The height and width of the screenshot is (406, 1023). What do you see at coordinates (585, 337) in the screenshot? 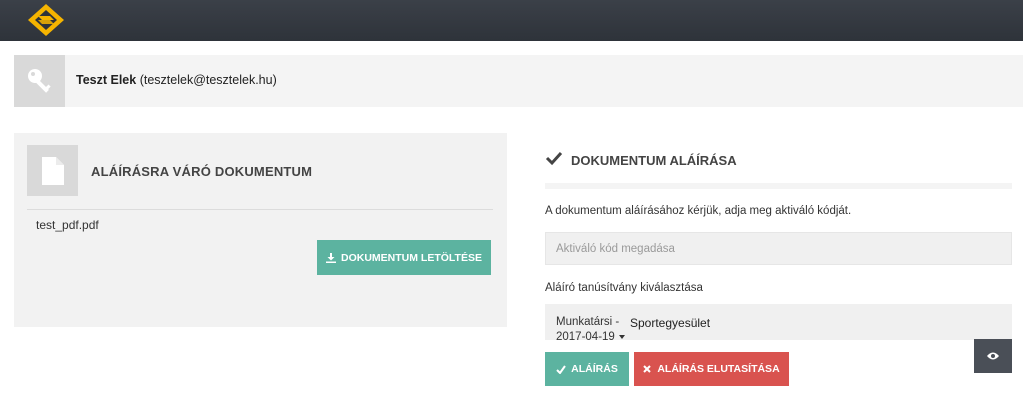
I see `certificate-date: 2017-04-19` at bounding box center [585, 337].